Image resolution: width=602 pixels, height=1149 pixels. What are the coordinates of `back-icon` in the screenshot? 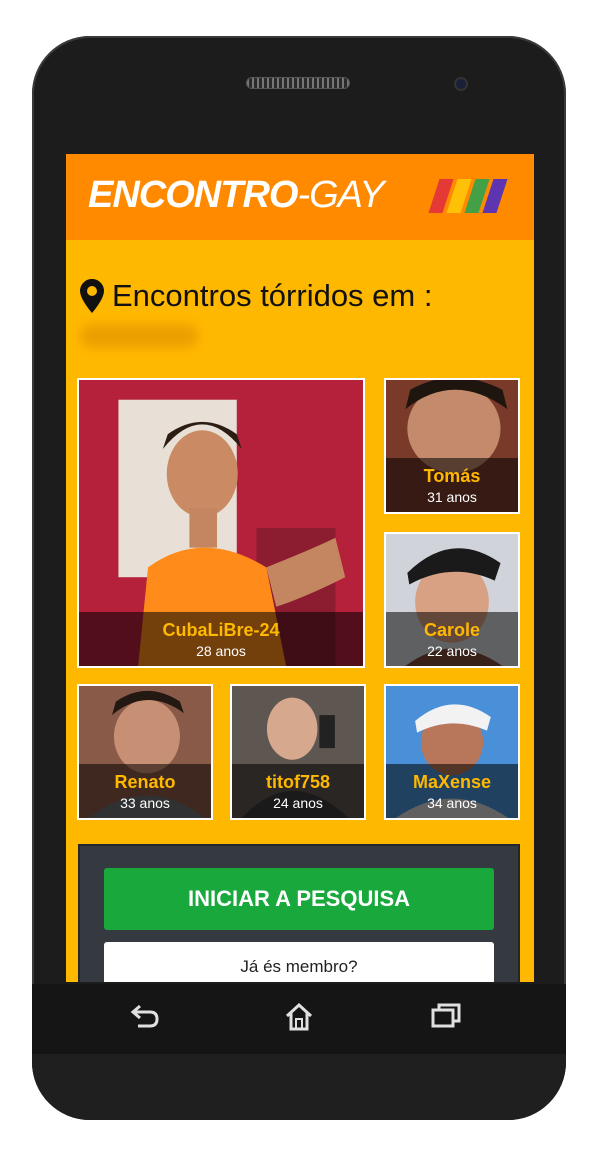 It's located at (145, 1016).